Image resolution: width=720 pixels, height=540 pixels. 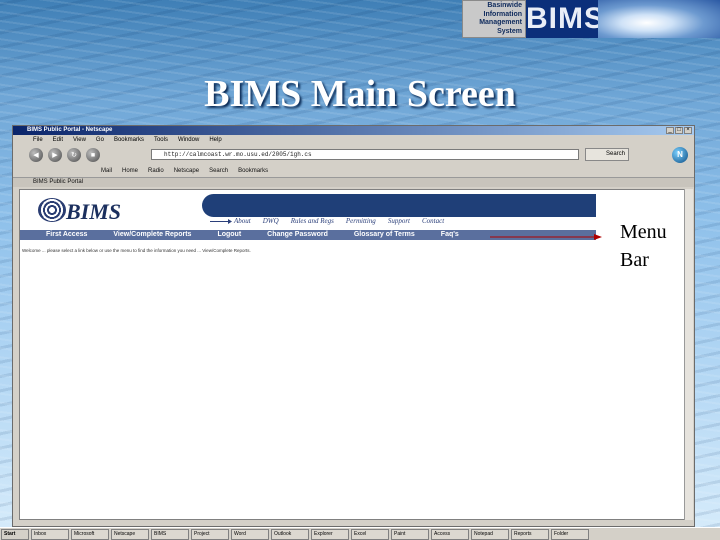 What do you see at coordinates (450, 534) in the screenshot?
I see `taskbar-item: Access` at bounding box center [450, 534].